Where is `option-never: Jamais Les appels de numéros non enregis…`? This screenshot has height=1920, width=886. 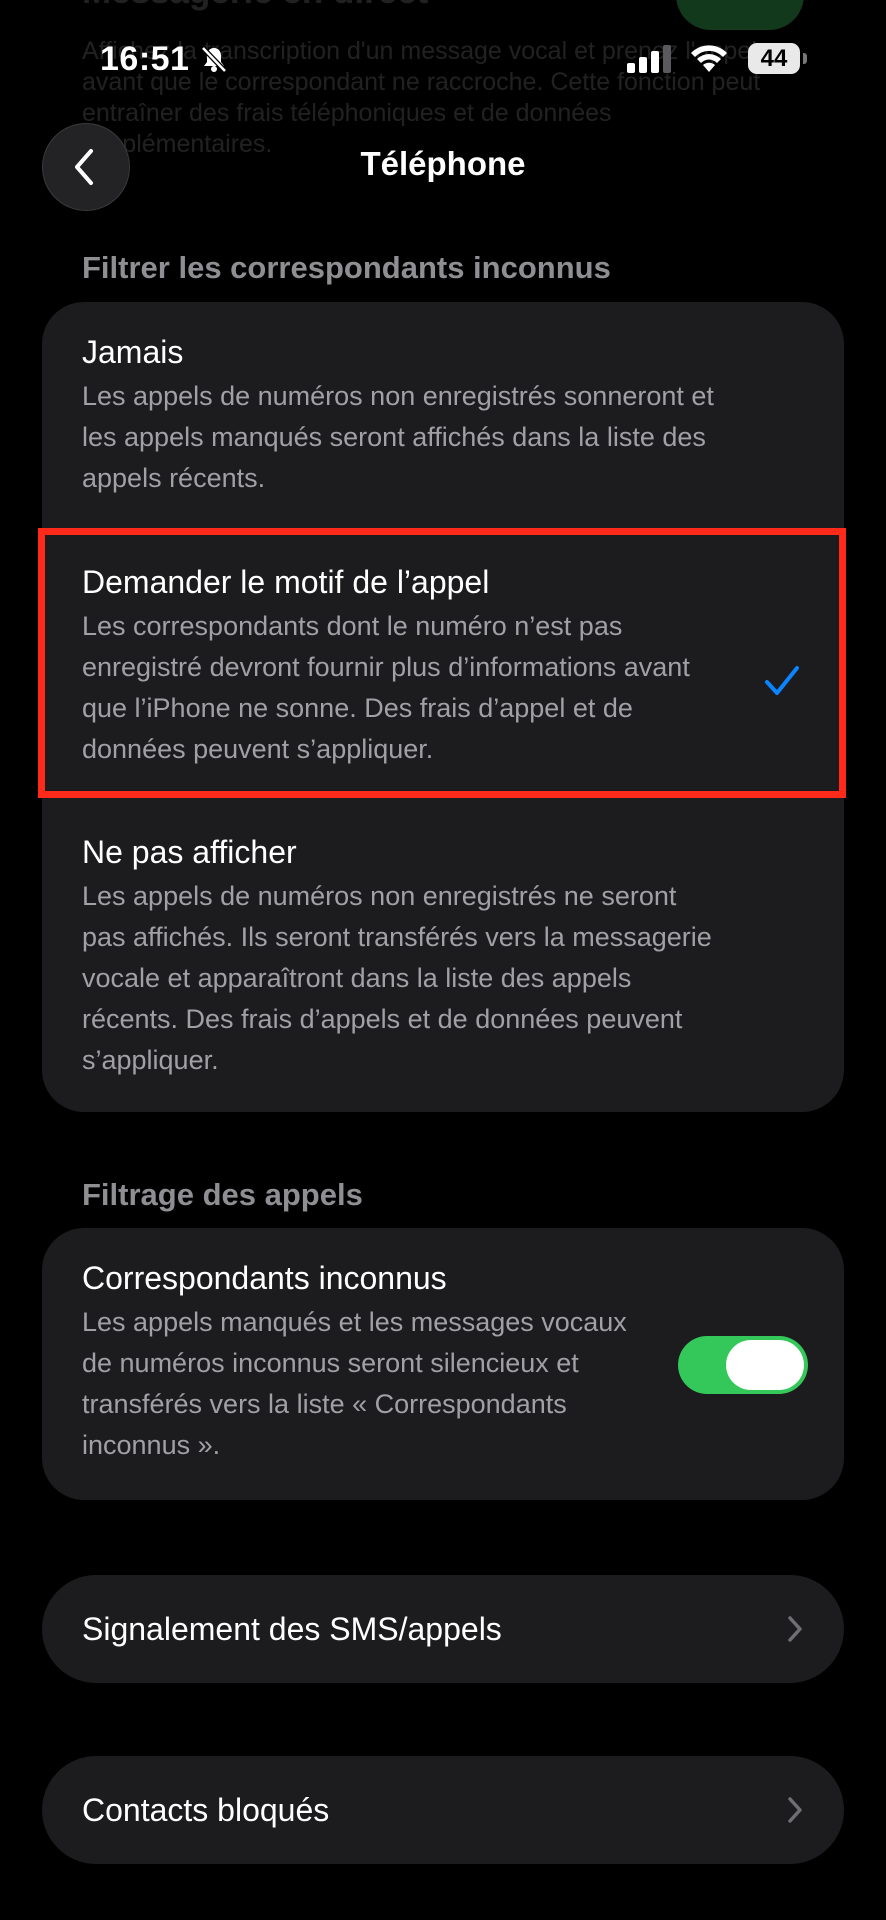 option-never: Jamais Les appels de numéros non enregis… is located at coordinates (402, 415).